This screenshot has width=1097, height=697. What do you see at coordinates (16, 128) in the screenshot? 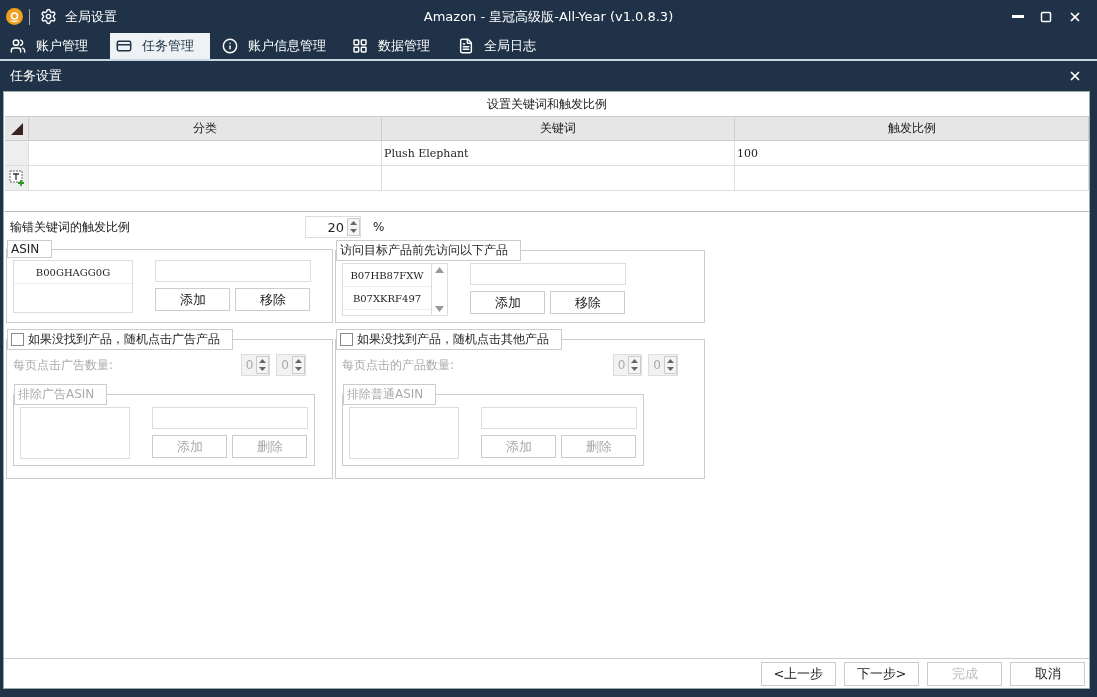
I see `corner-icon` at bounding box center [16, 128].